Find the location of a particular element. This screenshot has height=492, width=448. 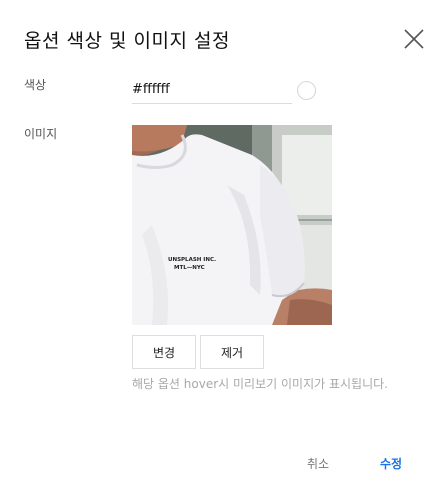

color-label: 색상 is located at coordinates (35, 85).